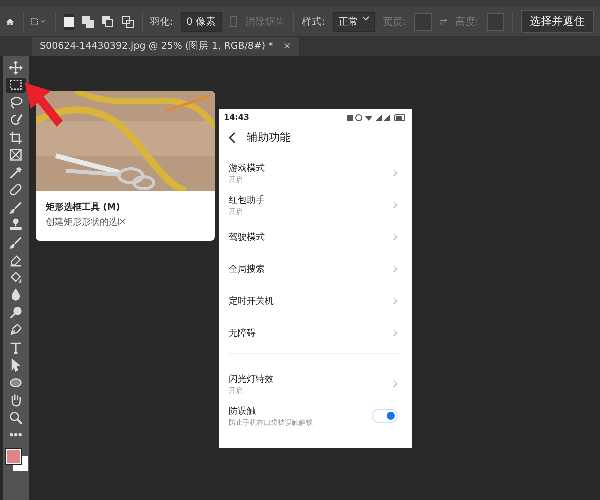  Describe the element at coordinates (247, 168) in the screenshot. I see `item-name: 游戏模式` at that location.